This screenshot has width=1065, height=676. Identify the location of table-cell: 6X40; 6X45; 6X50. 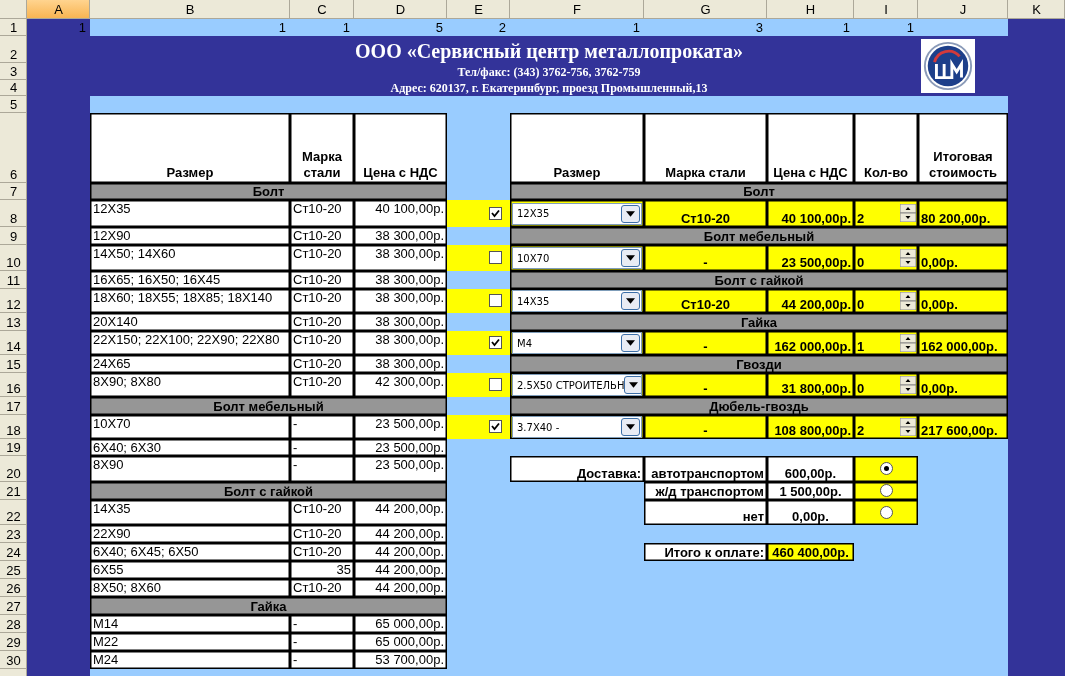
(190, 552).